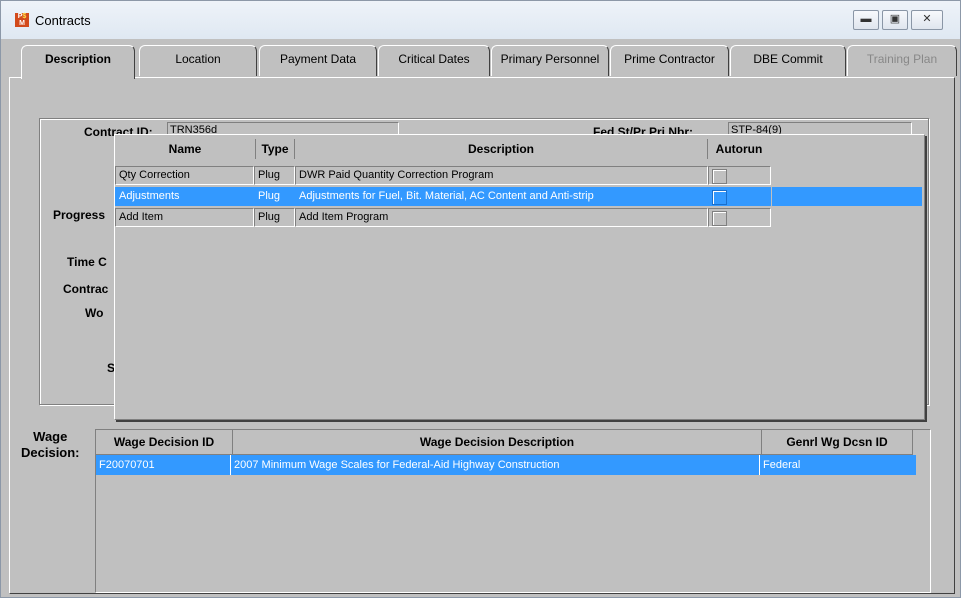 The image size is (961, 598). I want to click on column-header-wage-id: Wage Decision ID, so click(164, 442).